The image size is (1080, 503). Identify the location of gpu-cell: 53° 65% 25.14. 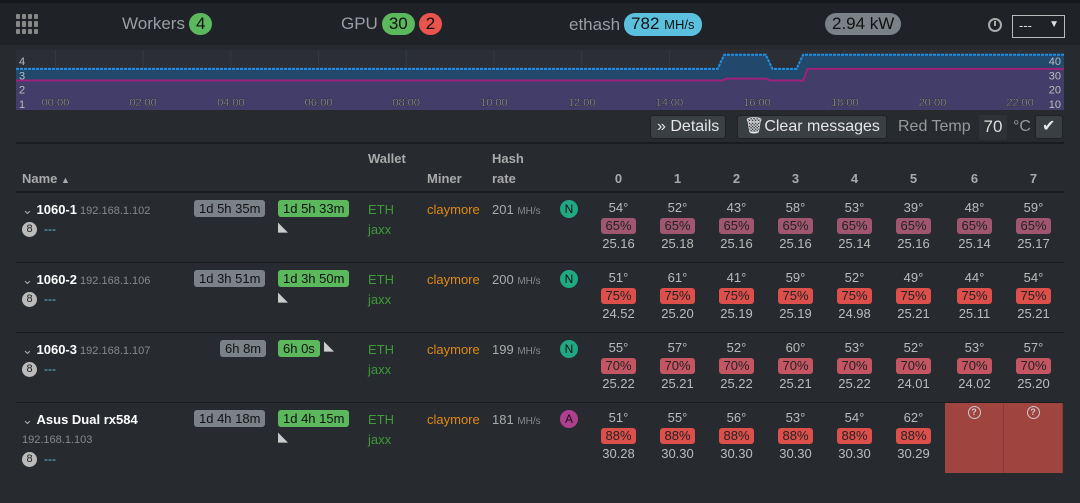
(854, 225).